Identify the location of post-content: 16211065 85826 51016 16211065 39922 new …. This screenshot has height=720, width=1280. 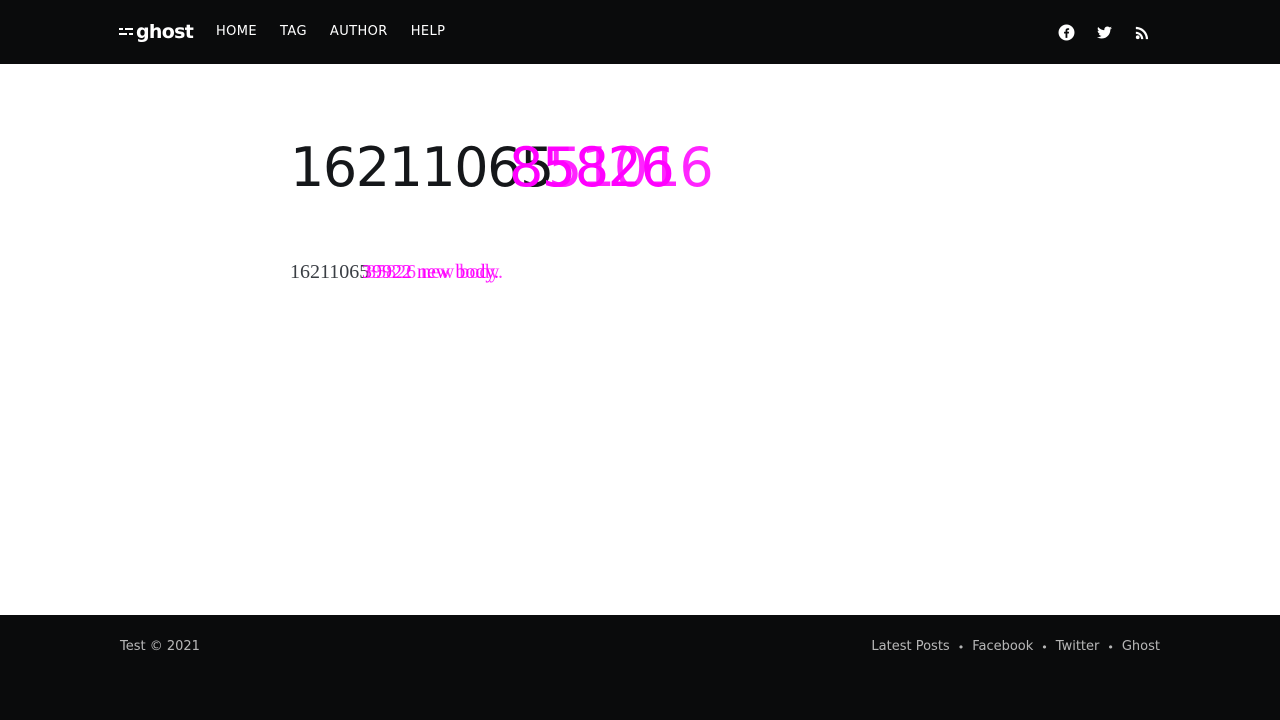
(650, 206).